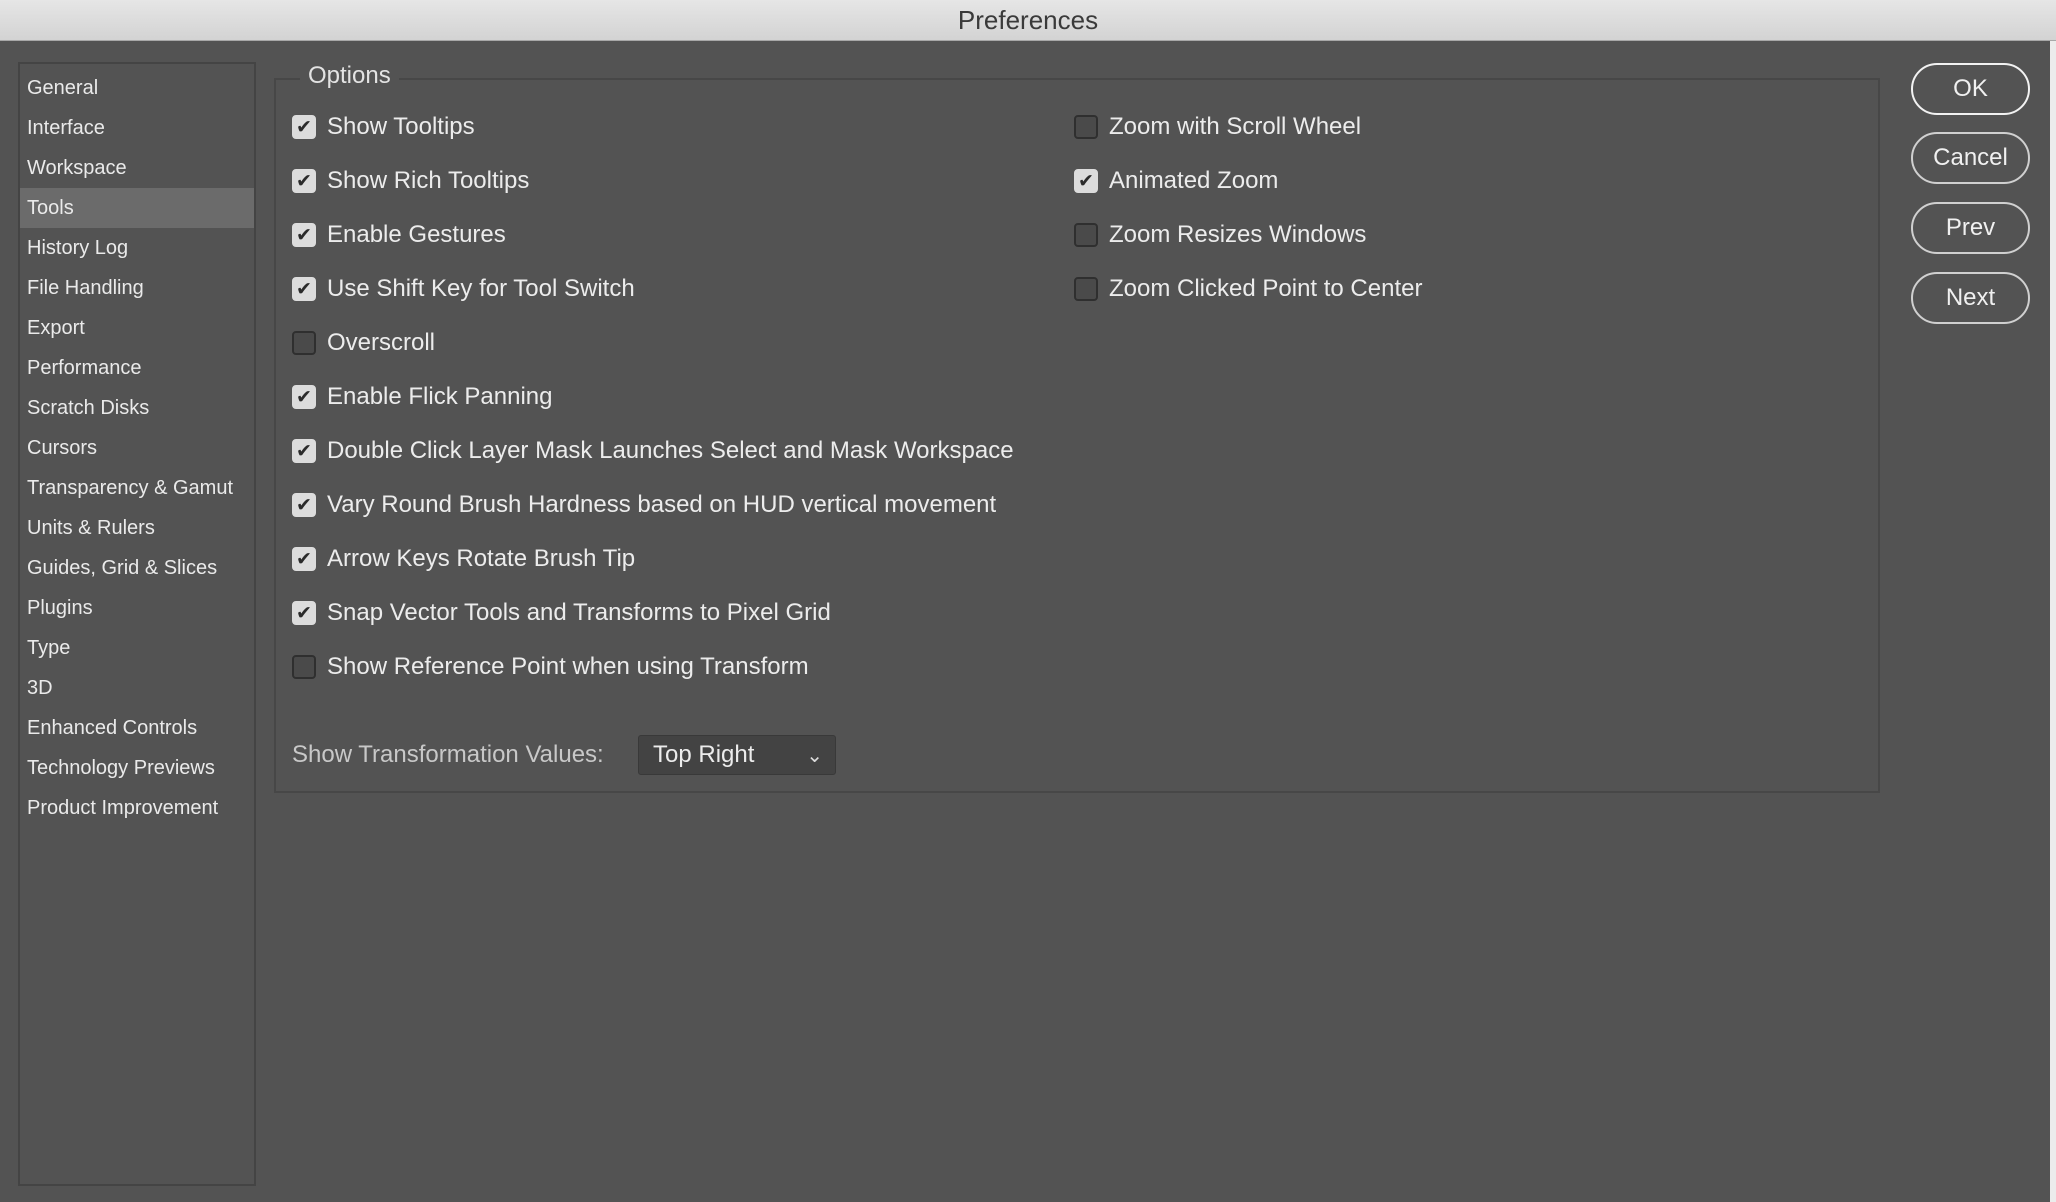 The image size is (2056, 1202). Describe the element at coordinates (137, 168) in the screenshot. I see `sidebar-item-workspace: Workspace` at that location.